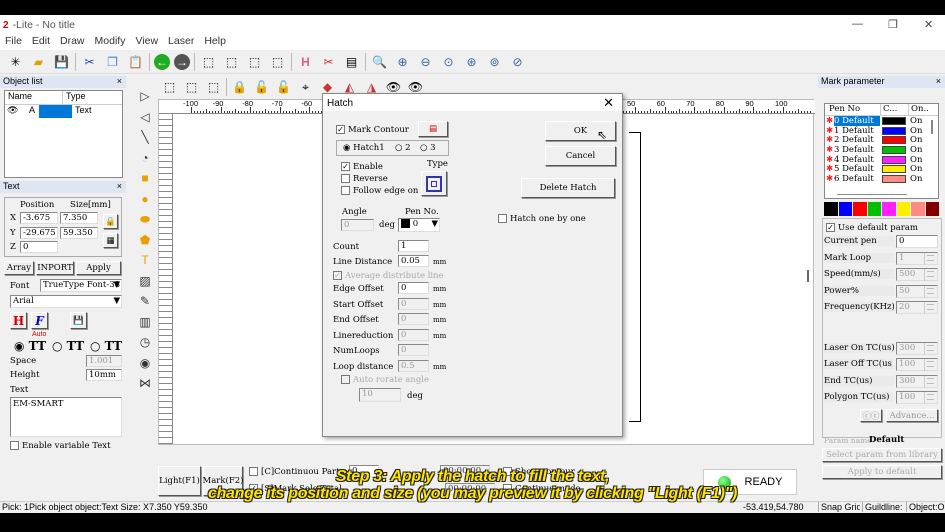  What do you see at coordinates (434, 183) in the screenshot?
I see `hatch-type-button` at bounding box center [434, 183].